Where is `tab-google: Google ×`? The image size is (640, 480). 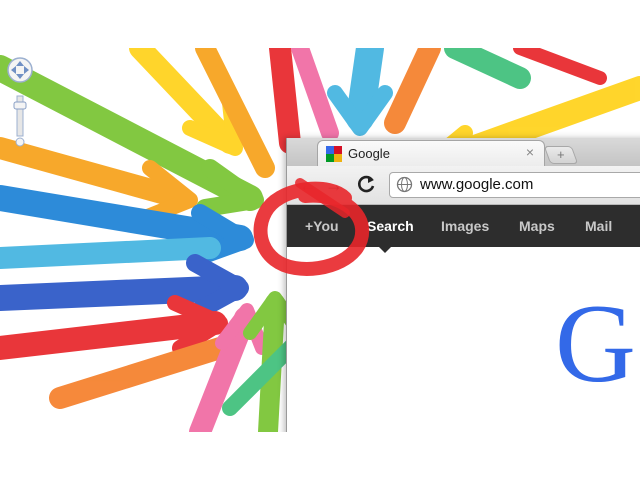 tab-google: Google × is located at coordinates (431, 153).